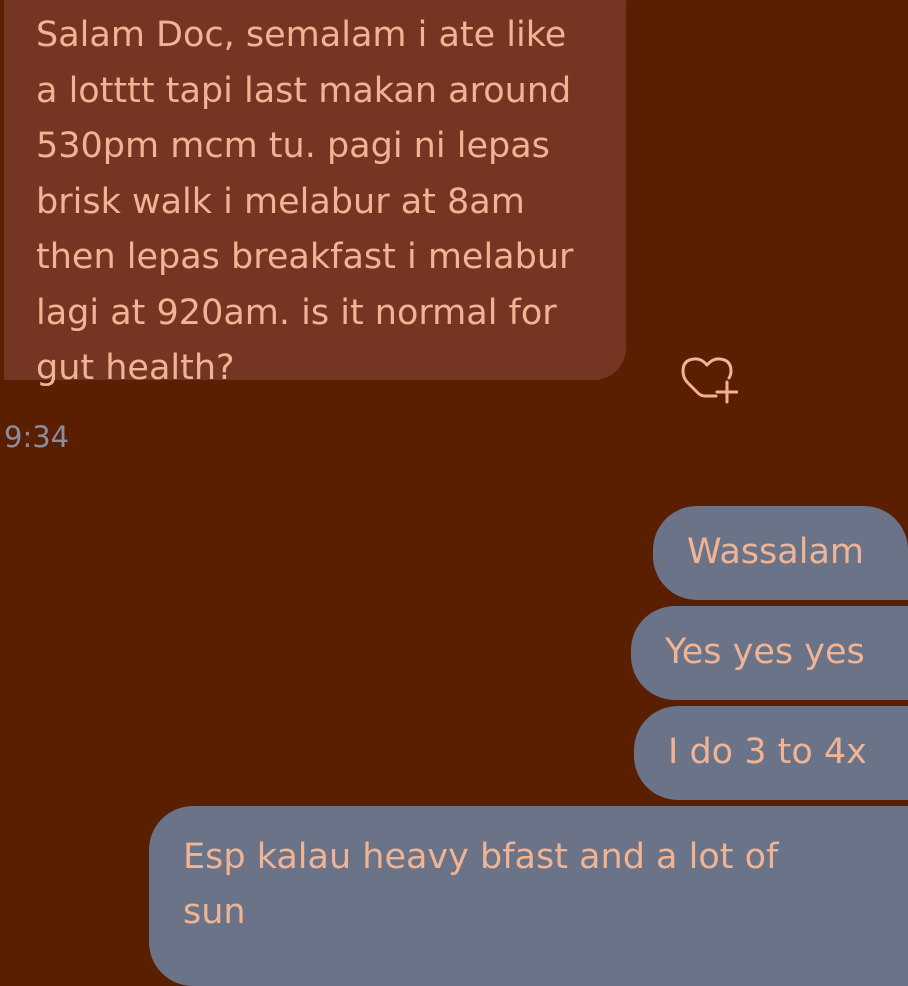 This screenshot has height=986, width=908. I want to click on message-text: Wassalam, so click(775, 552).